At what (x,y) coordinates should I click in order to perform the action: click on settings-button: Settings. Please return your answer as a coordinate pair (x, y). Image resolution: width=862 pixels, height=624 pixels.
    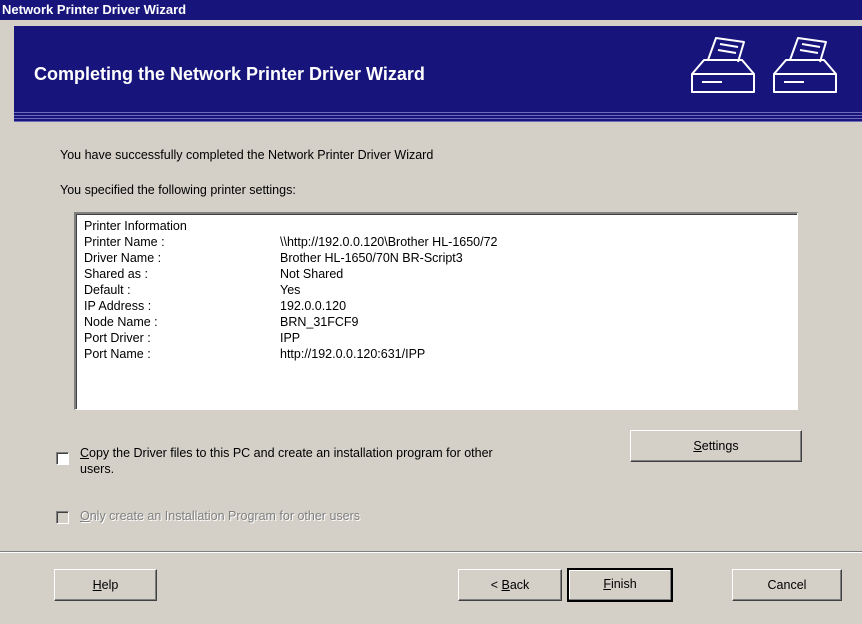
    Looking at the image, I should click on (716, 446).